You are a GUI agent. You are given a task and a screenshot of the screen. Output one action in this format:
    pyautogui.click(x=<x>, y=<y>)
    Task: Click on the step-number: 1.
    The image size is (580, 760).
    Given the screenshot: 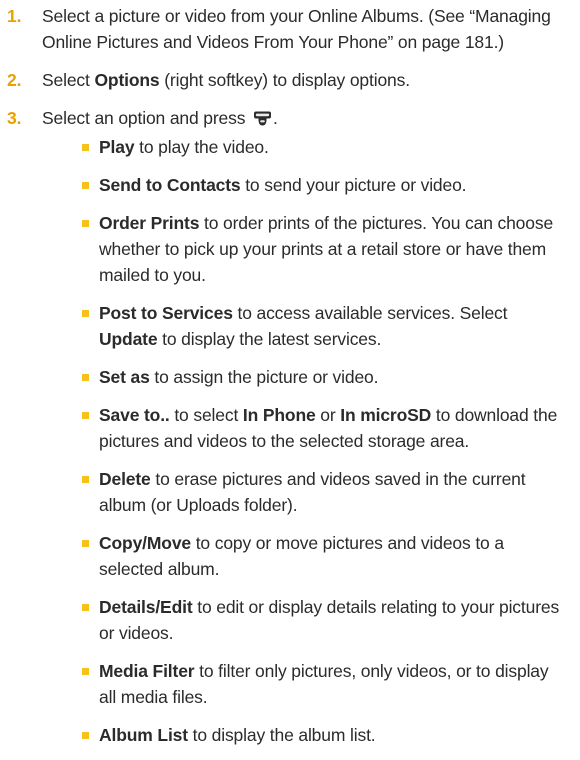 What is the action you would take?
    pyautogui.click(x=14, y=16)
    